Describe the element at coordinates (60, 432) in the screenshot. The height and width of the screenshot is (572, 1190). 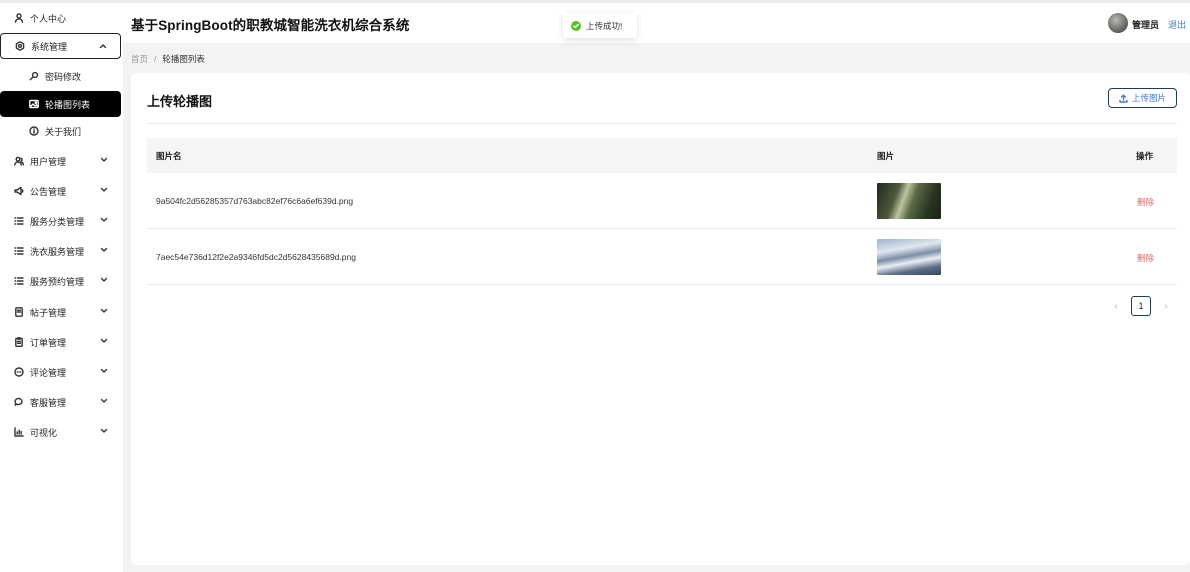
I see `sidebar-item-visualization: 可视化` at that location.